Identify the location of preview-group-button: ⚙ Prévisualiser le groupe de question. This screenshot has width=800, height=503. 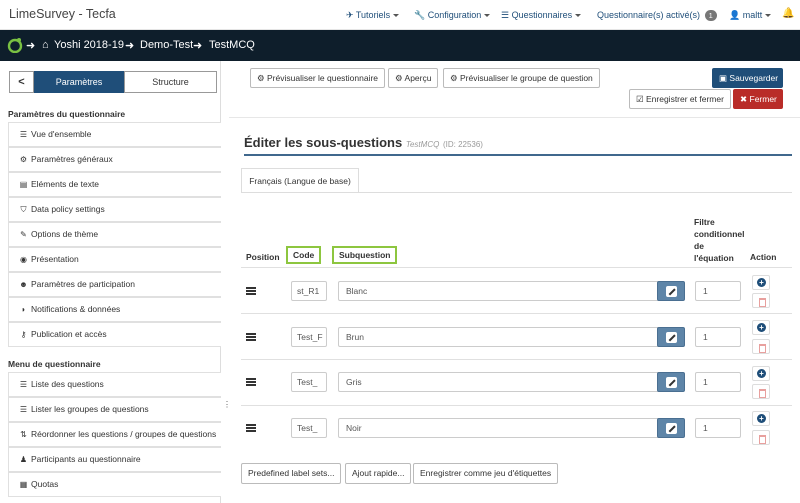
(521, 78).